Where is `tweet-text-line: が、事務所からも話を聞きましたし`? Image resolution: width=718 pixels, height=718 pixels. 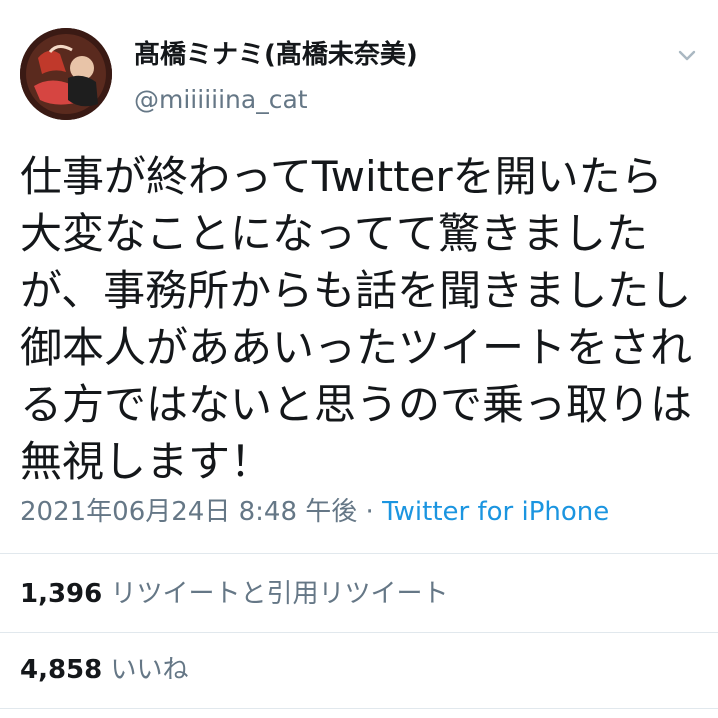
tweet-text-line: が、事務所からも話を聞きましたし is located at coordinates (356, 290).